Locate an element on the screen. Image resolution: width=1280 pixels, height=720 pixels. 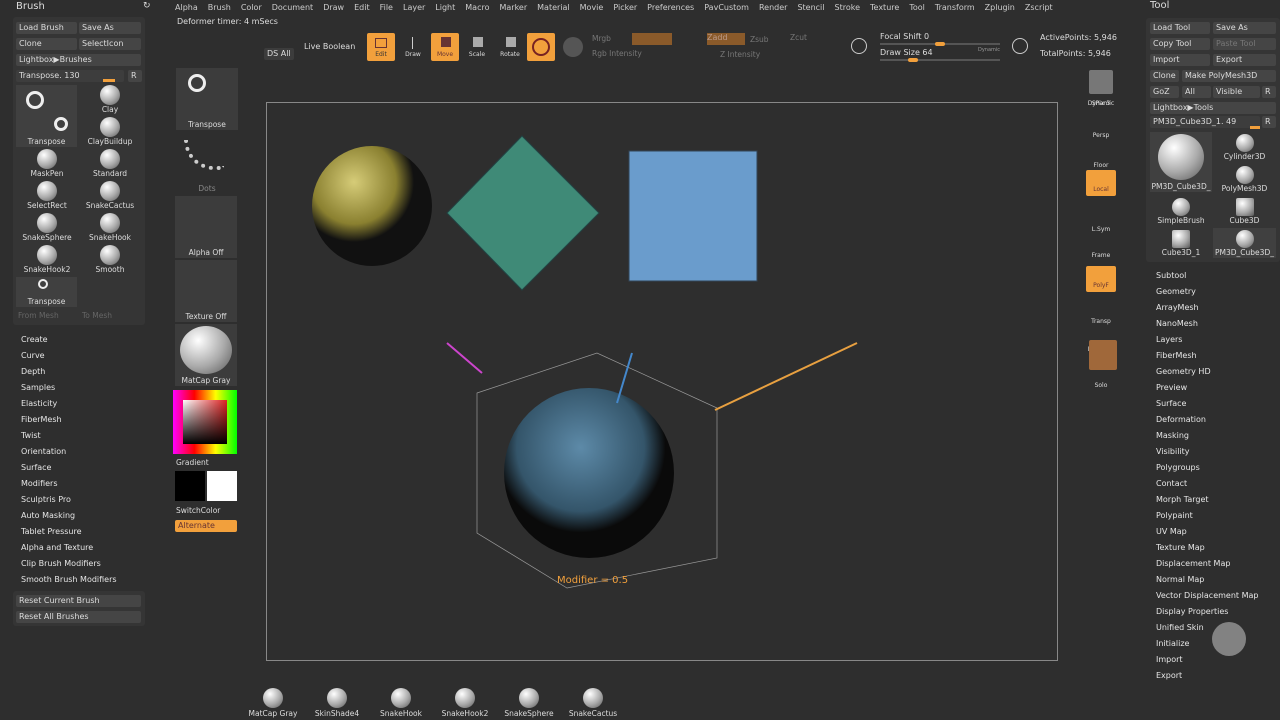
tool-item-polymesh3d: PolyMesh3D is located at coordinates (1244, 179).